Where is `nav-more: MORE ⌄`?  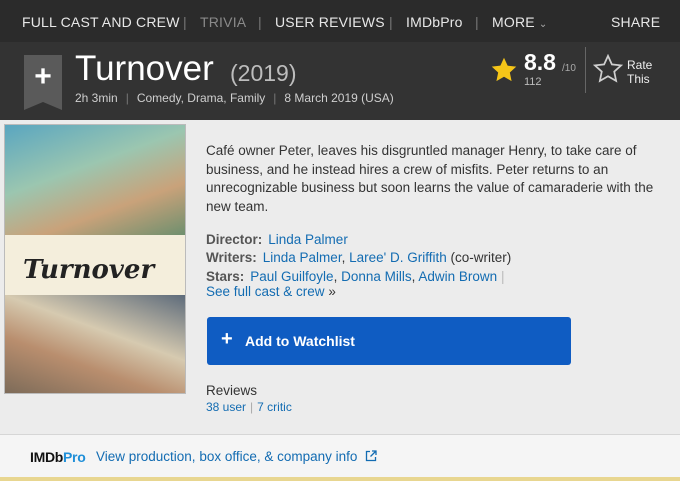
nav-more: MORE ⌄ is located at coordinates (519, 22).